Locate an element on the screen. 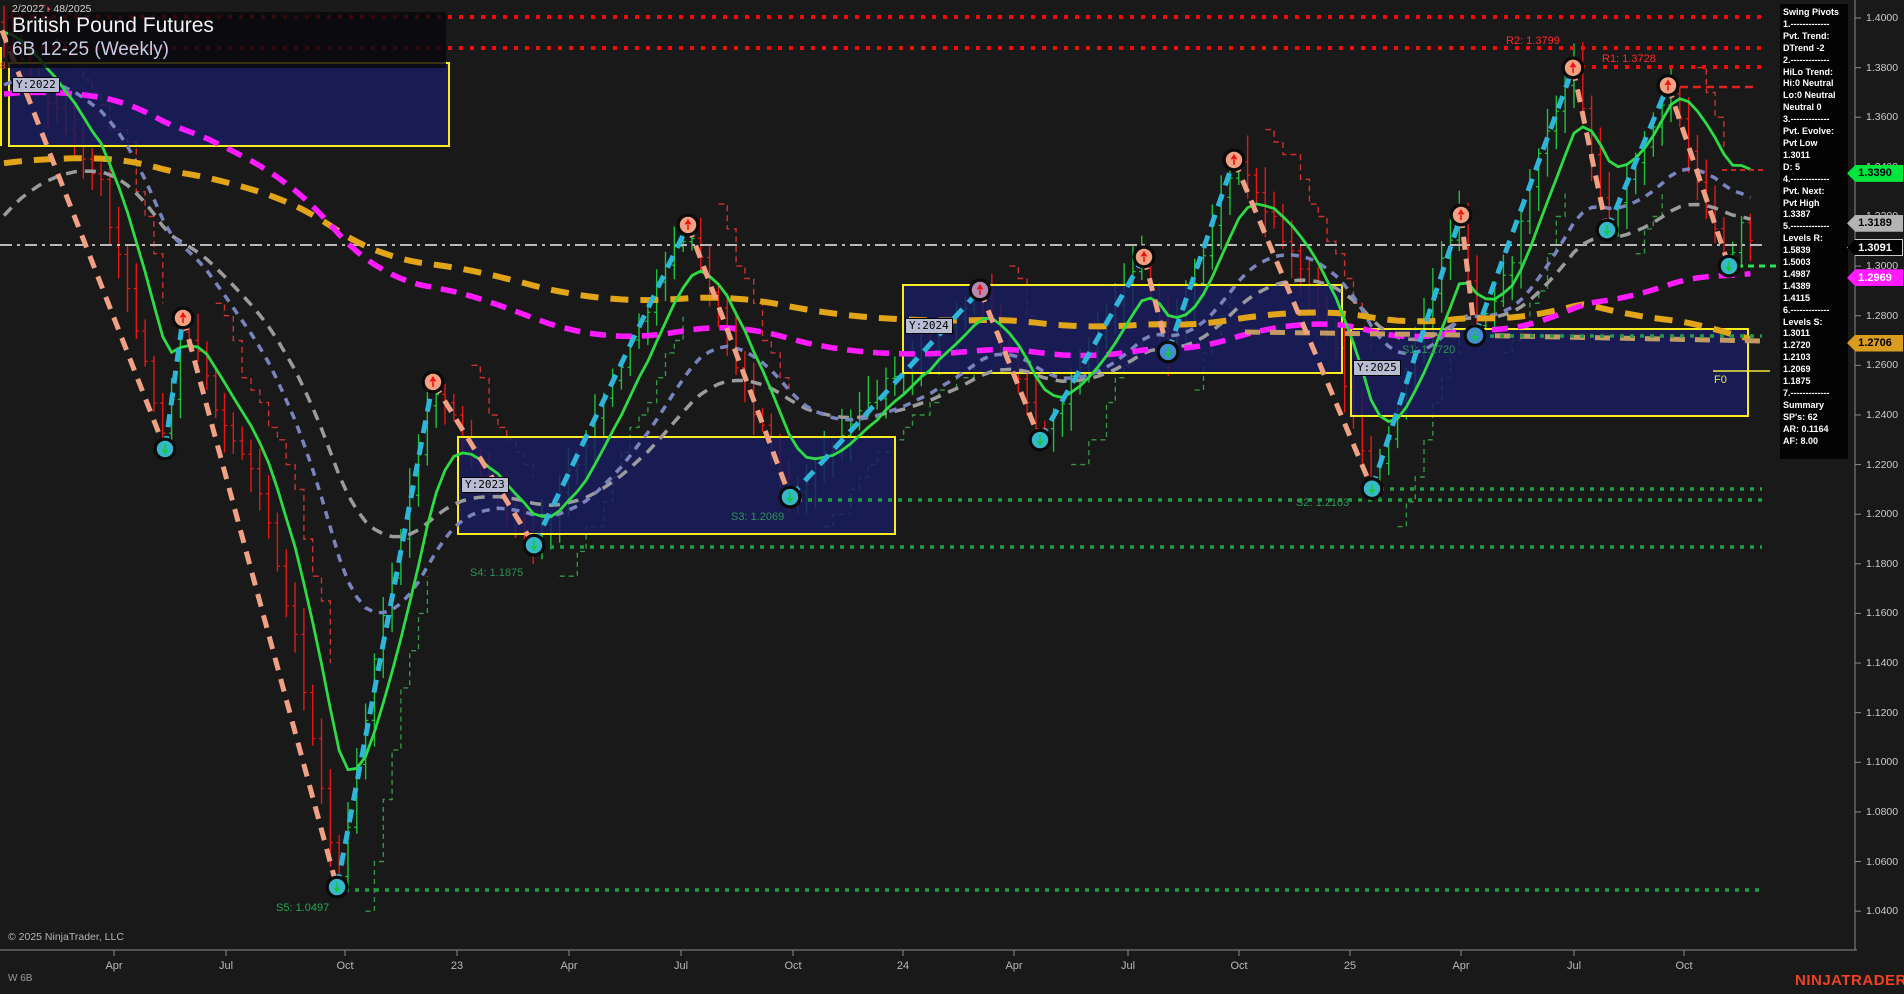 The image size is (1904, 994). price-tick-label: 1.1000 is located at coordinates (1882, 762).